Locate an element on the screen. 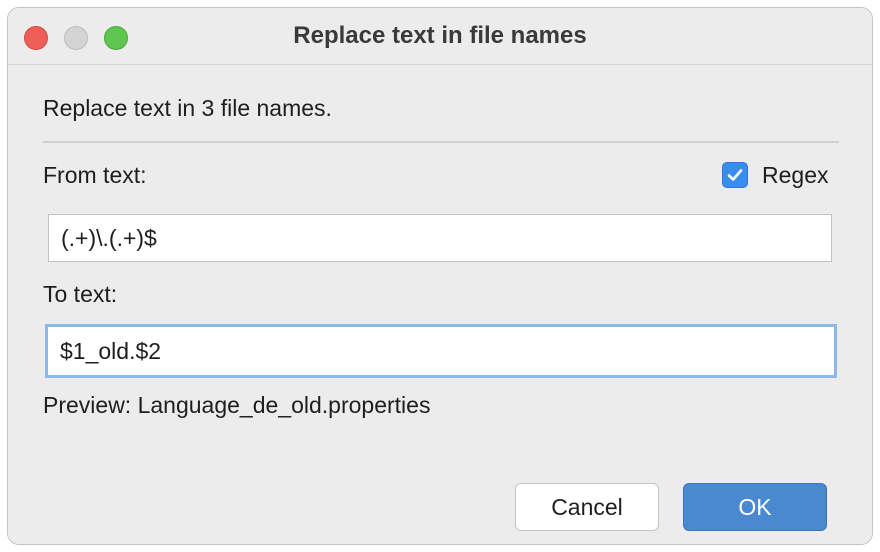  cancel-button: Cancel is located at coordinates (587, 507).